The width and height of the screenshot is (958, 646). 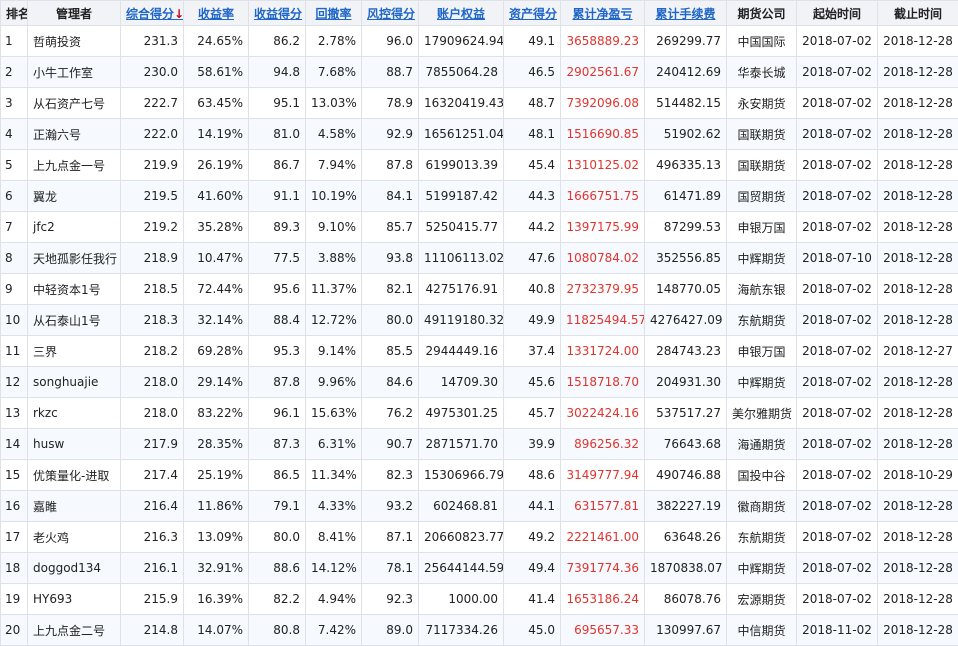 I want to click on rank-cell: 4, so click(x=14, y=134).